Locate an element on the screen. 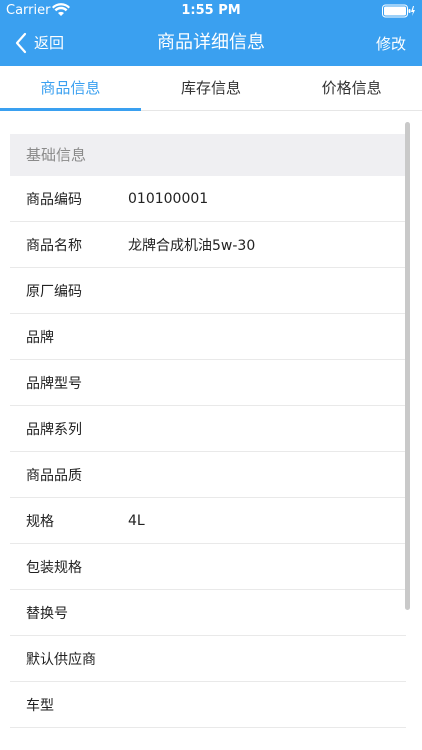 This screenshot has width=422, height=750. field-label: 商品编码 is located at coordinates (54, 199).